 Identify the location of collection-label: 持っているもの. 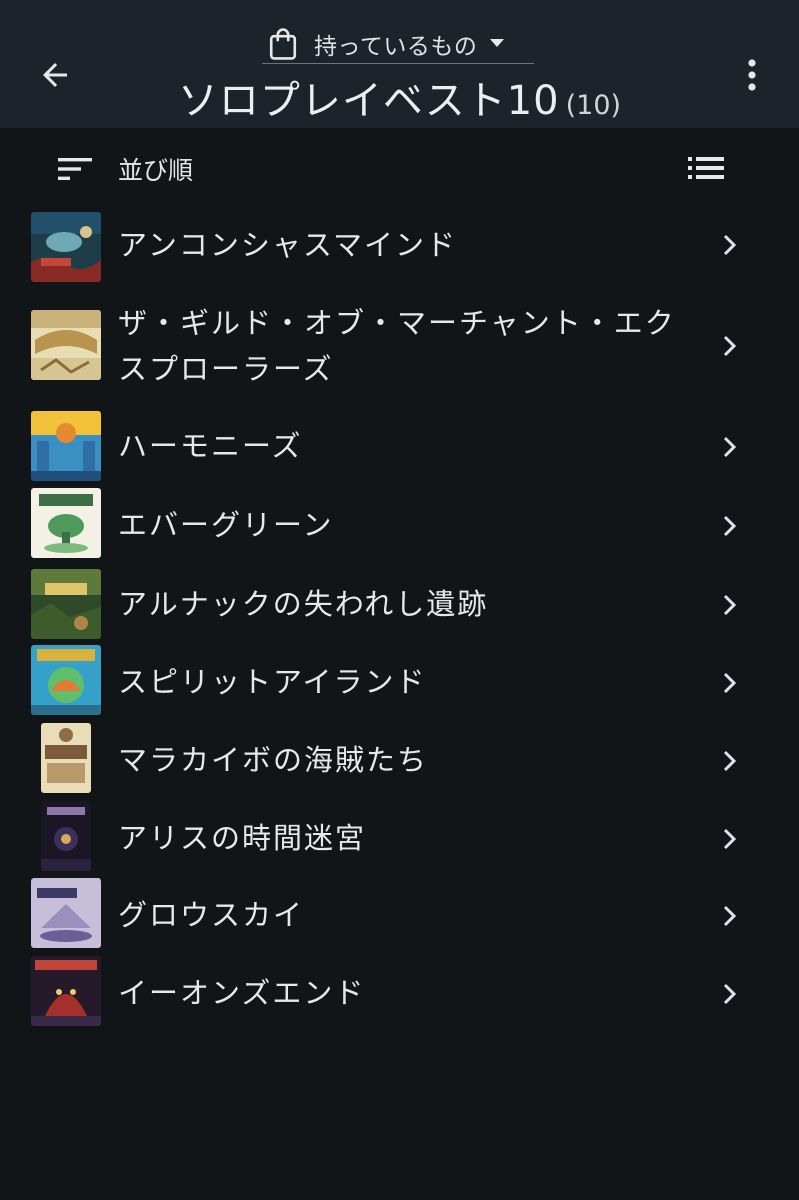
(396, 46).